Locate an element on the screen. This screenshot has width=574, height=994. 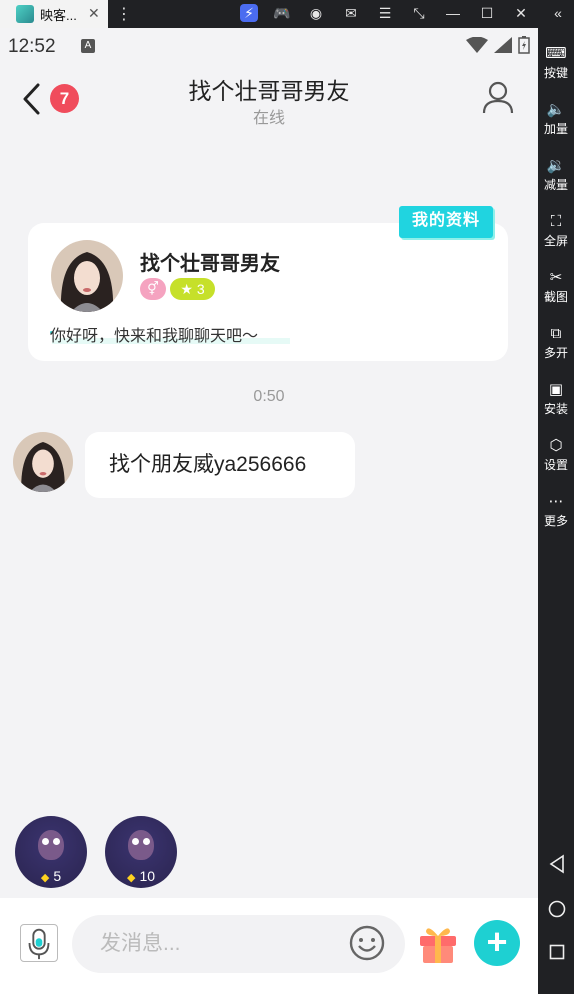
app-tab: 映客... ✕ is located at coordinates (54, 14).